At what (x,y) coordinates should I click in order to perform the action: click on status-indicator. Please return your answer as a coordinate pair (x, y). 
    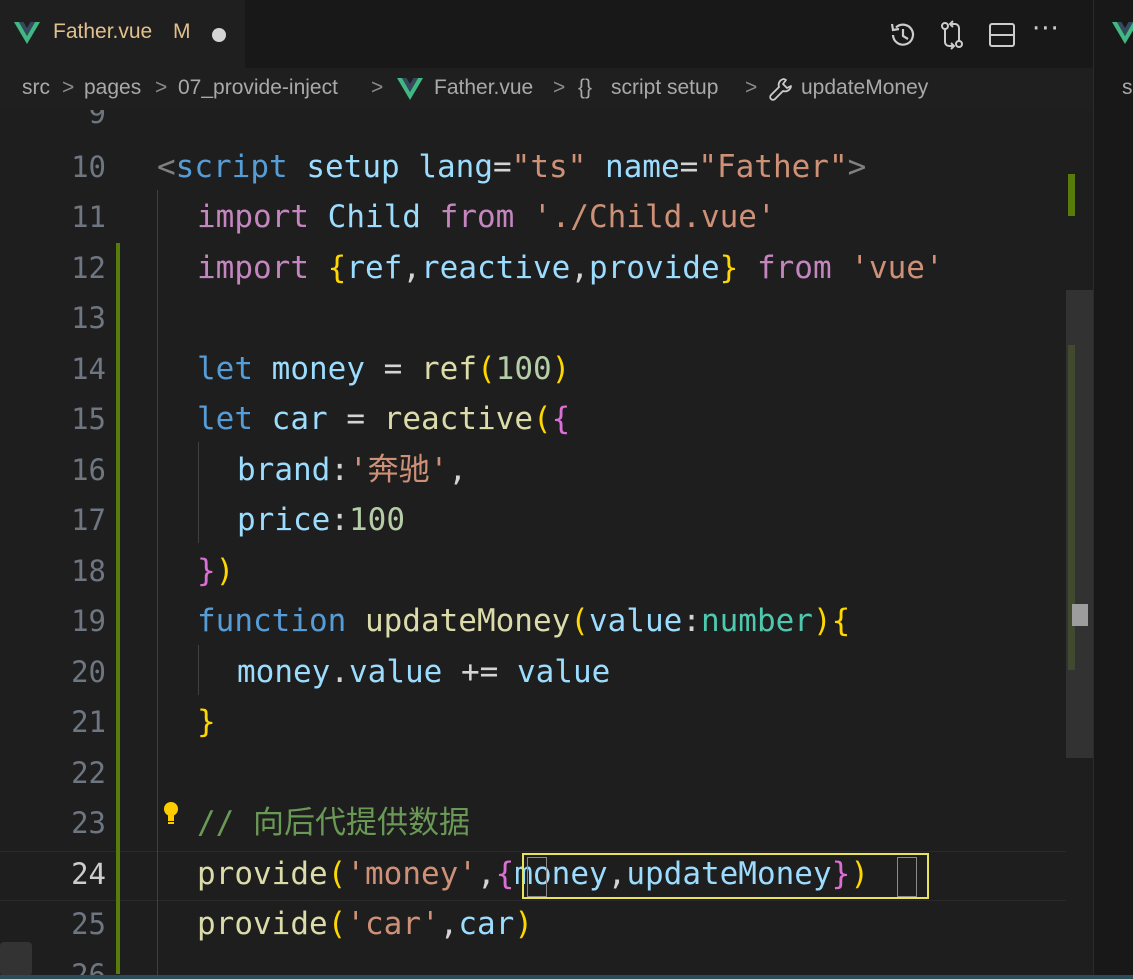
    Looking at the image, I should click on (16, 959).